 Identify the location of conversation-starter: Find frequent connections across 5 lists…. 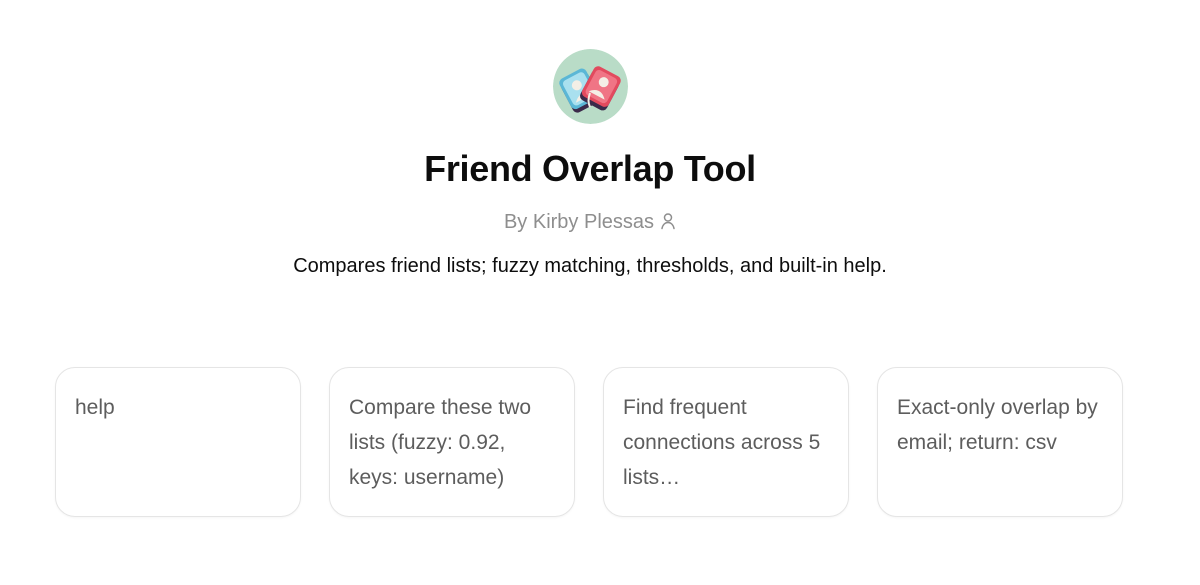
(726, 442).